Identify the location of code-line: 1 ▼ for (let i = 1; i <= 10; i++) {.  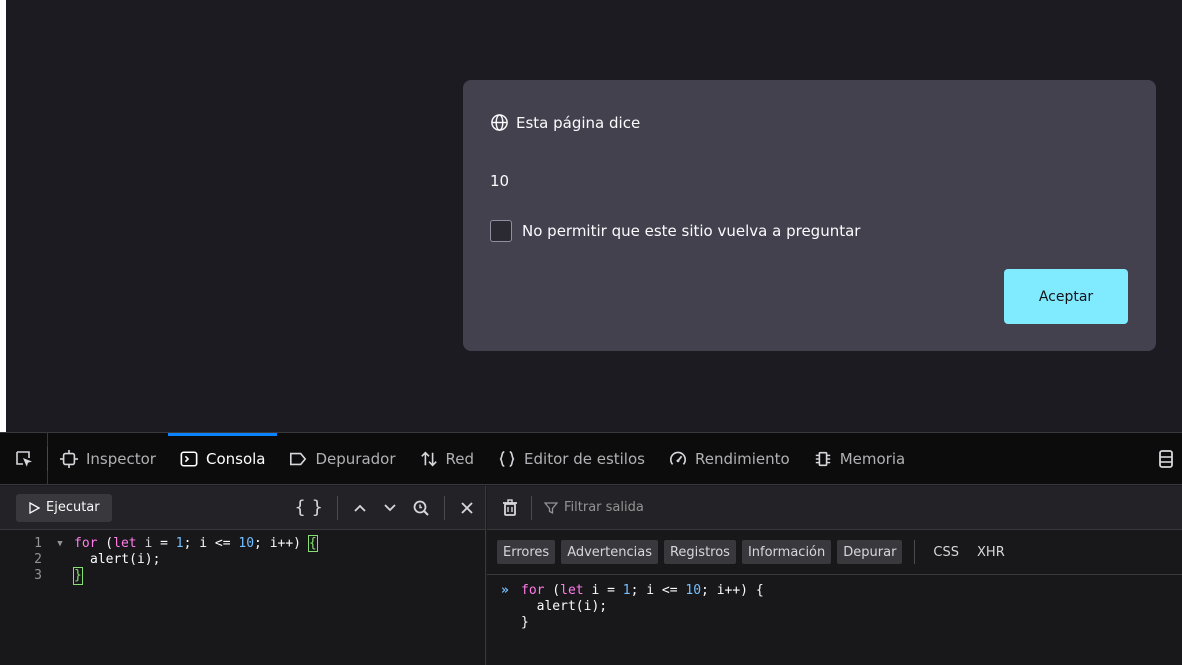
(242, 543).